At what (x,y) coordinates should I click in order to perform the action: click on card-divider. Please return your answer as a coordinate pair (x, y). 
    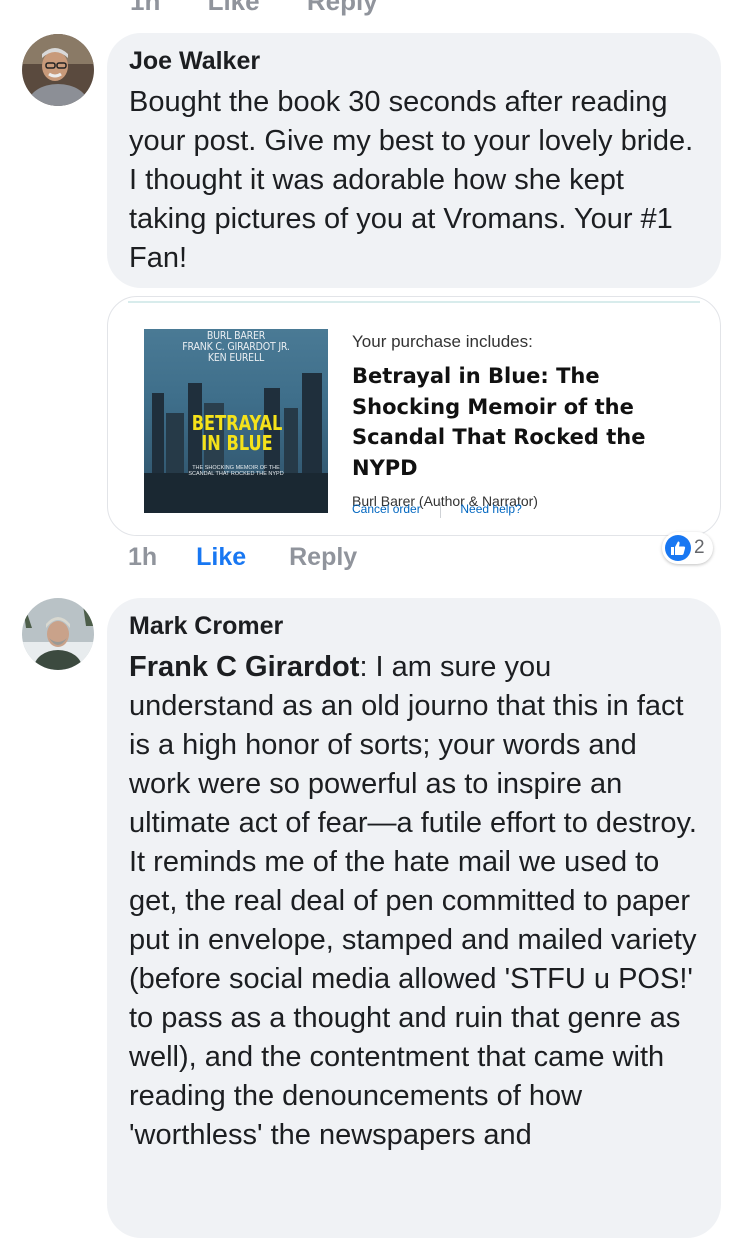
    Looking at the image, I should click on (414, 302).